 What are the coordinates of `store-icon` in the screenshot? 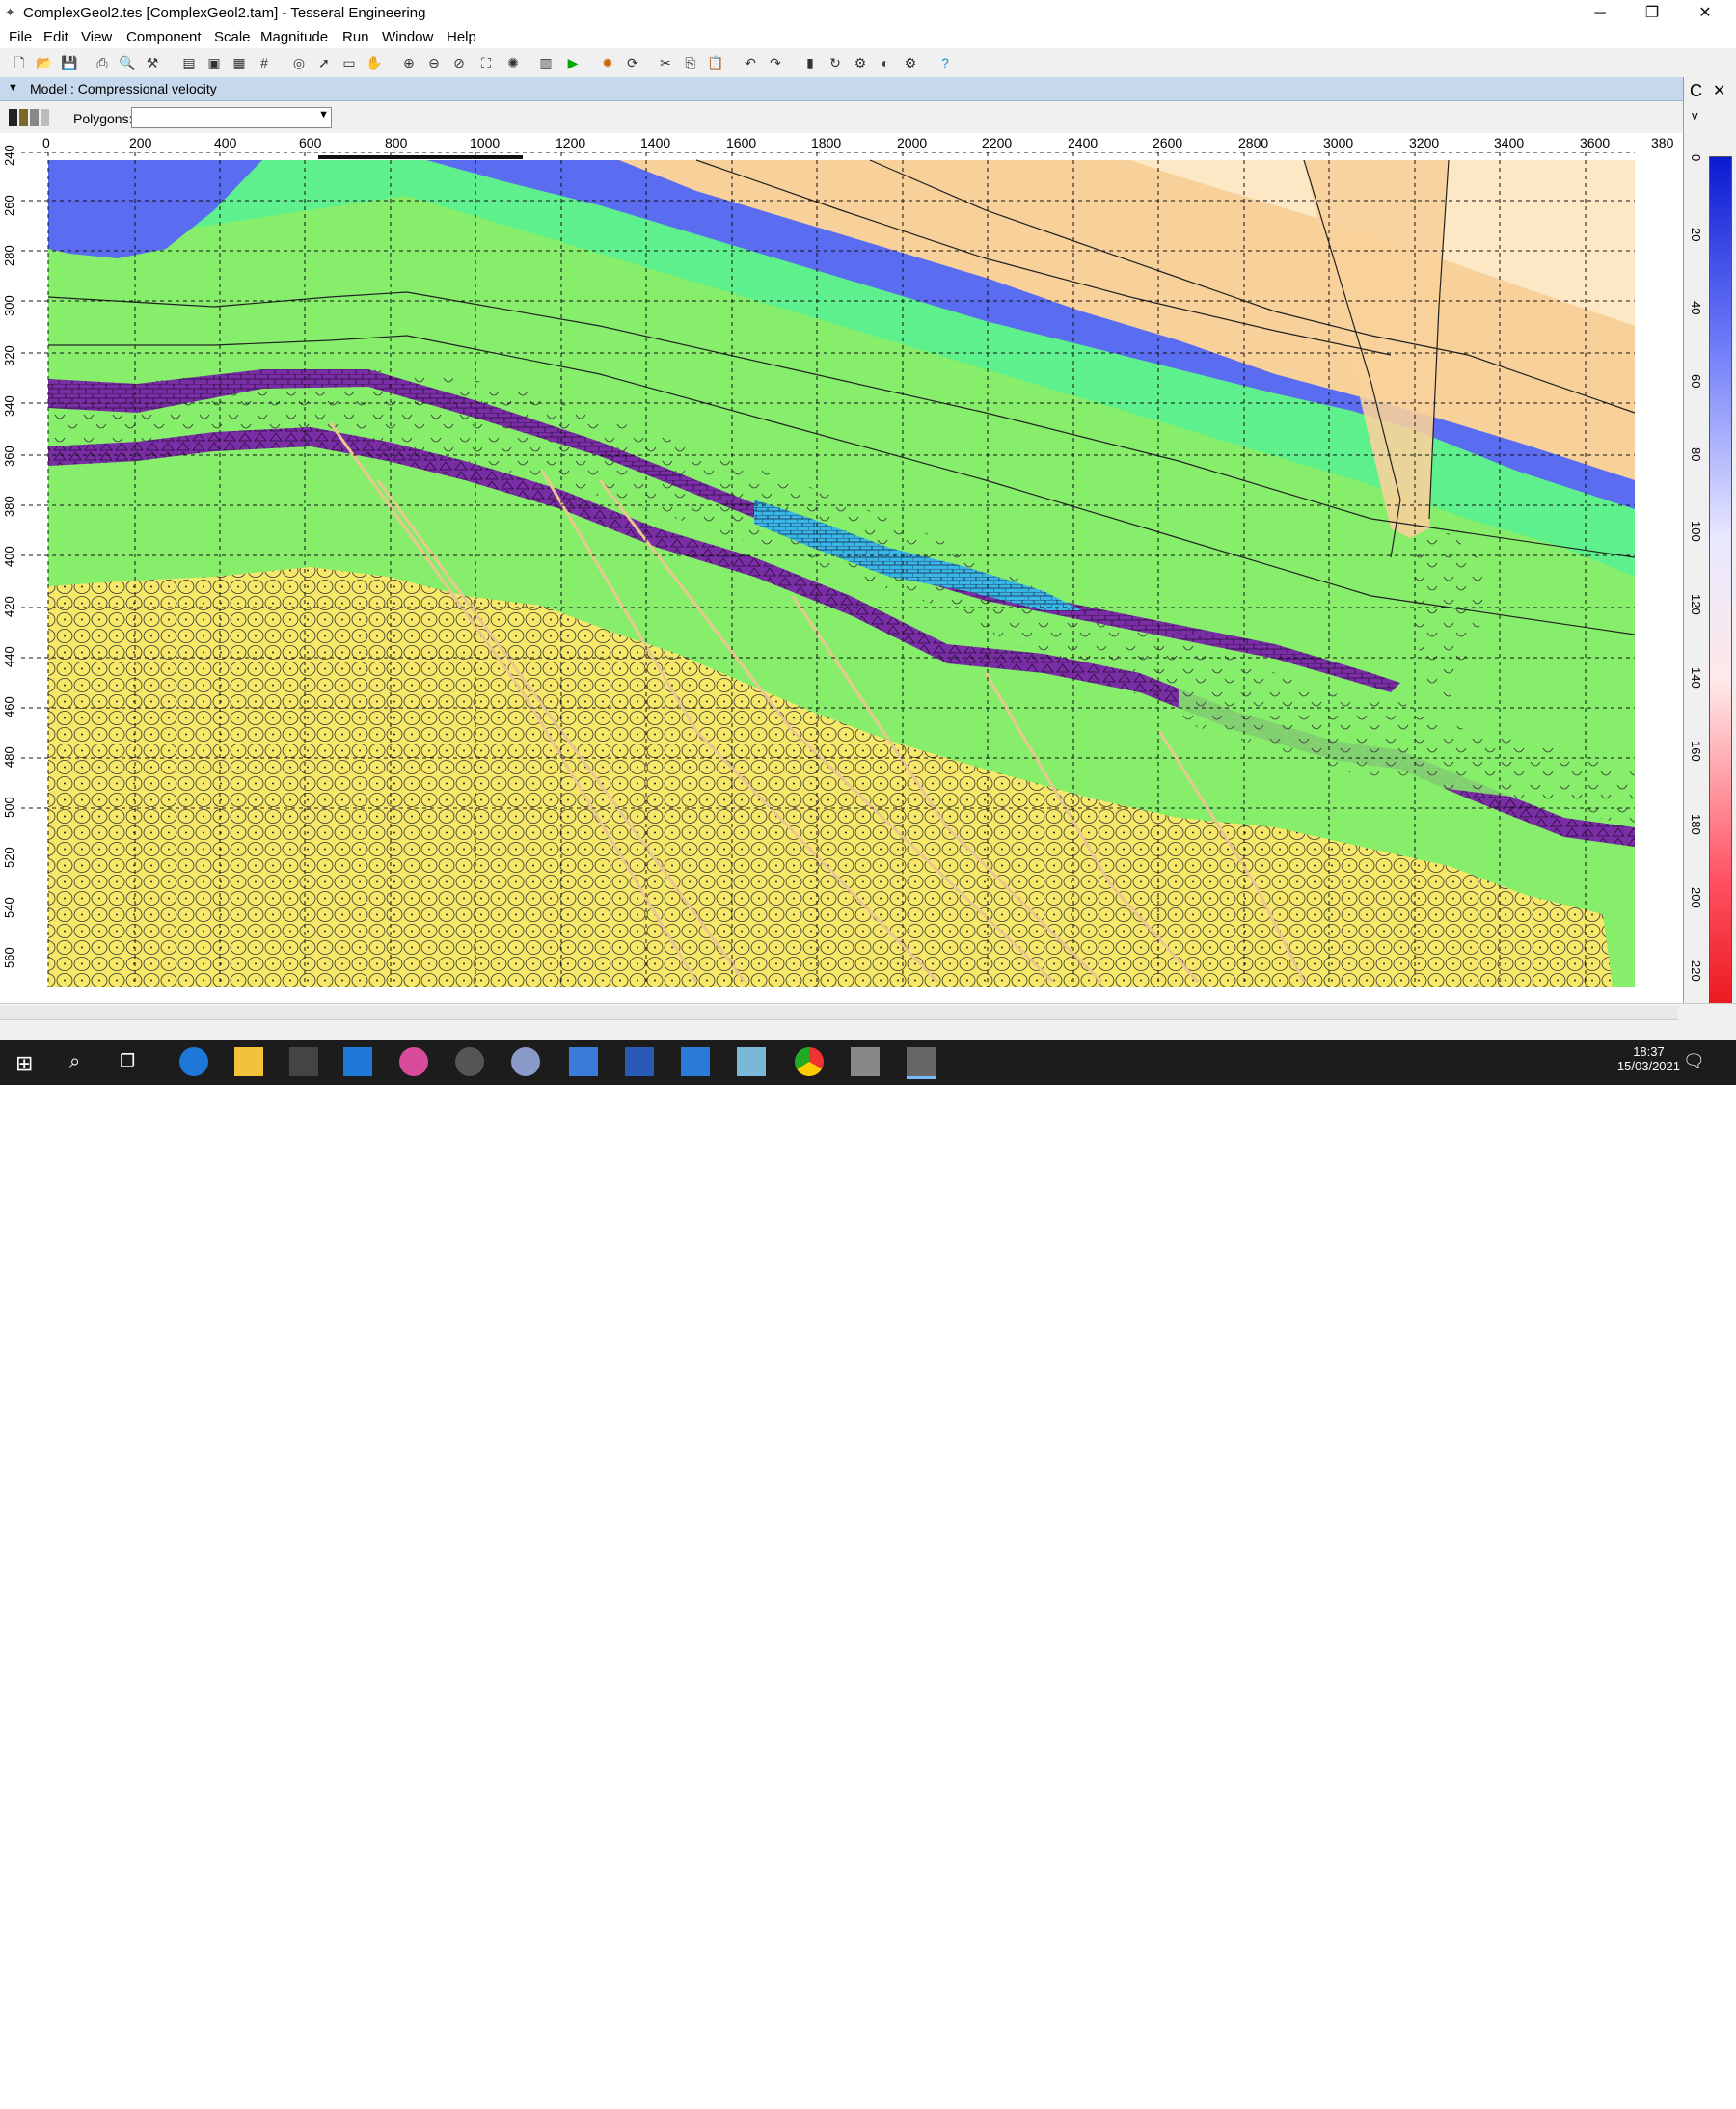 It's located at (303, 1061).